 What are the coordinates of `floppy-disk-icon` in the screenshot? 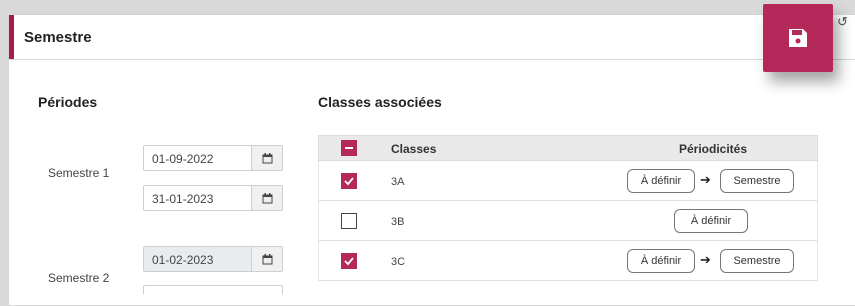 It's located at (798, 38).